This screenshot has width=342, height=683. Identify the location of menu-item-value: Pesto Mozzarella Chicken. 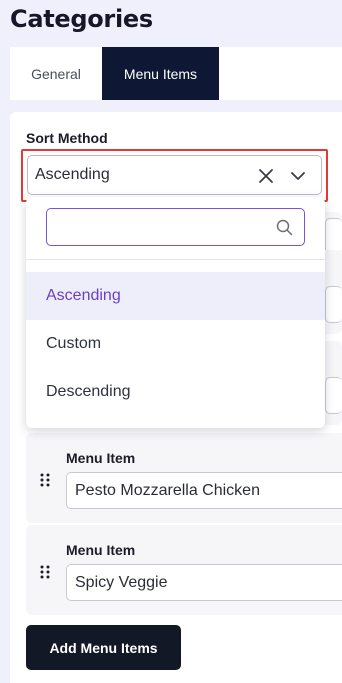
(167, 490).